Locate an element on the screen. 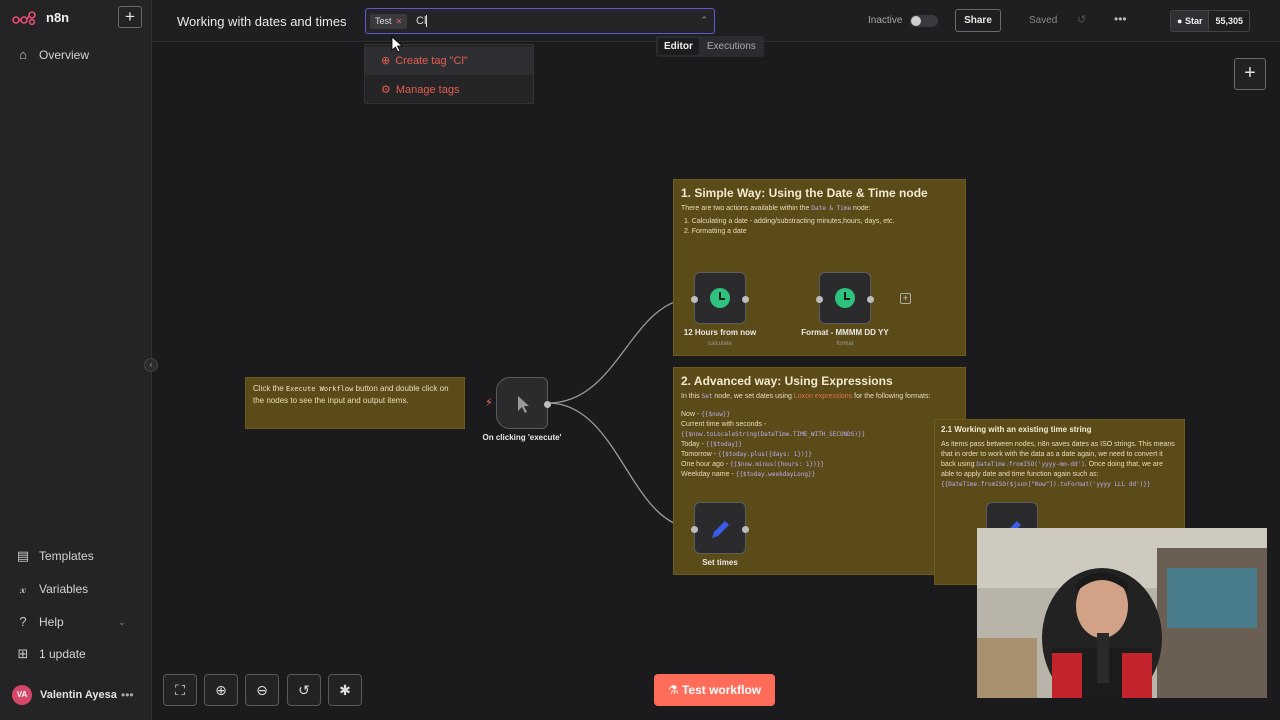  node-label: 12 Hours from now is located at coordinates (720, 332).